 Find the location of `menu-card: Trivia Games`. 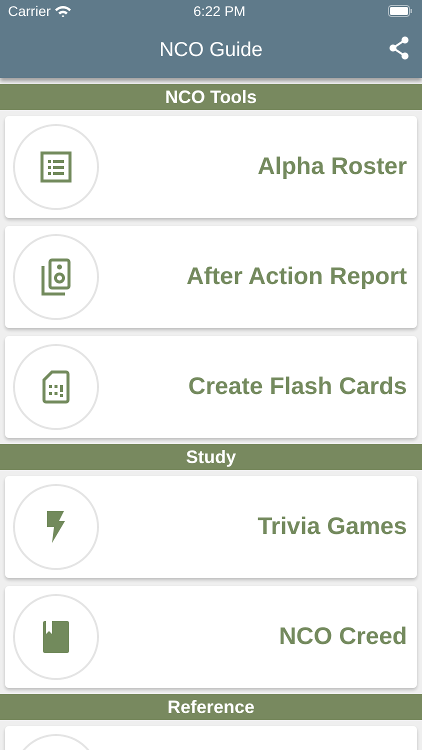

menu-card: Trivia Games is located at coordinates (211, 527).